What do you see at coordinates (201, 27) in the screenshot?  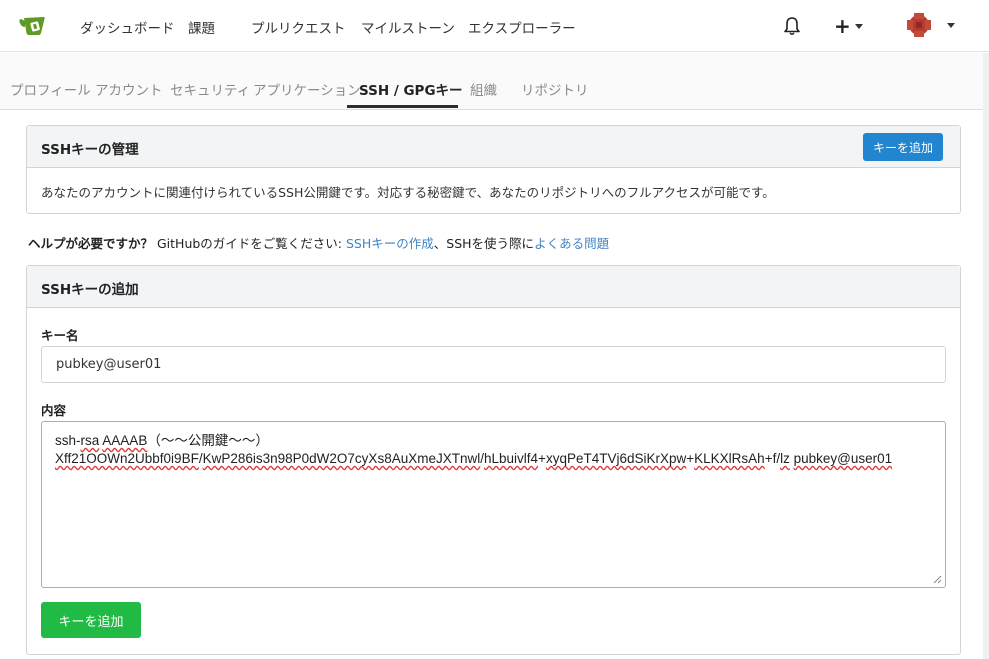 I see `nav-issues: 課題` at bounding box center [201, 27].